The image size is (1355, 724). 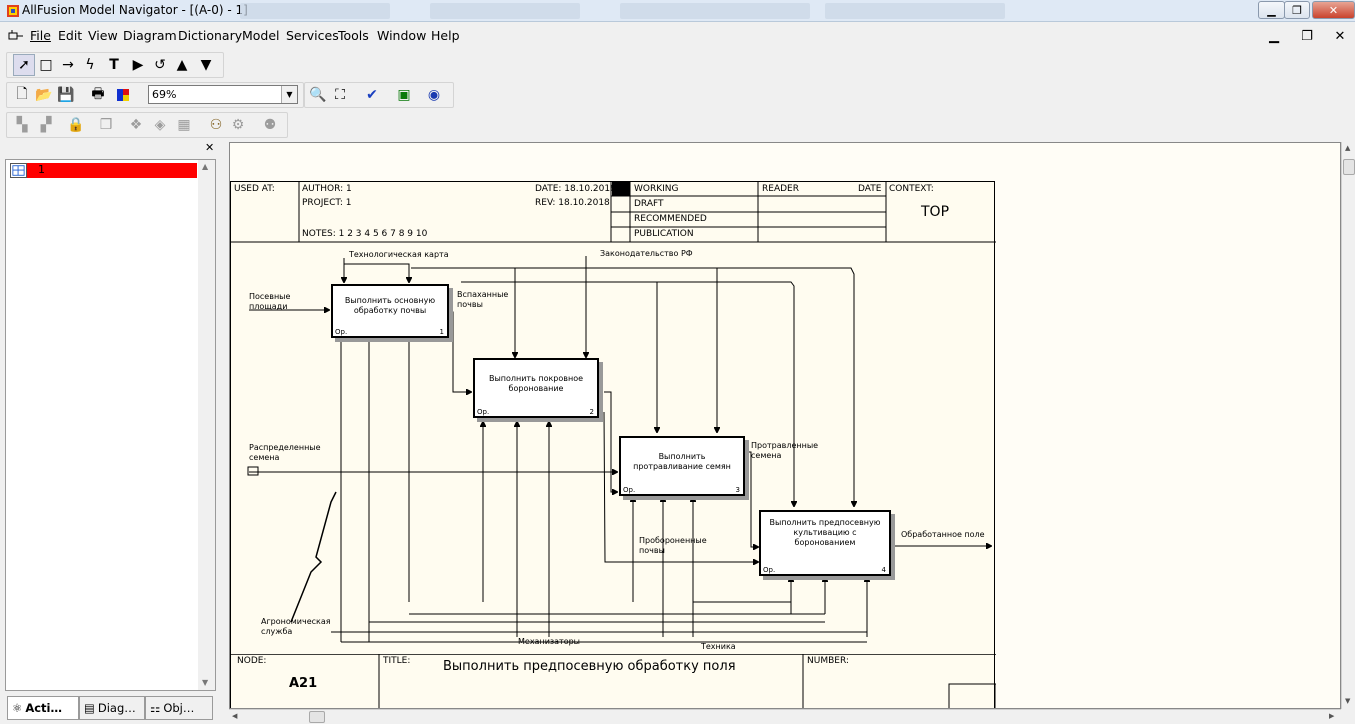 What do you see at coordinates (682, 466) in the screenshot?
I see `activity-box-3: Выполнить протравливание семян Ор. 3` at bounding box center [682, 466].